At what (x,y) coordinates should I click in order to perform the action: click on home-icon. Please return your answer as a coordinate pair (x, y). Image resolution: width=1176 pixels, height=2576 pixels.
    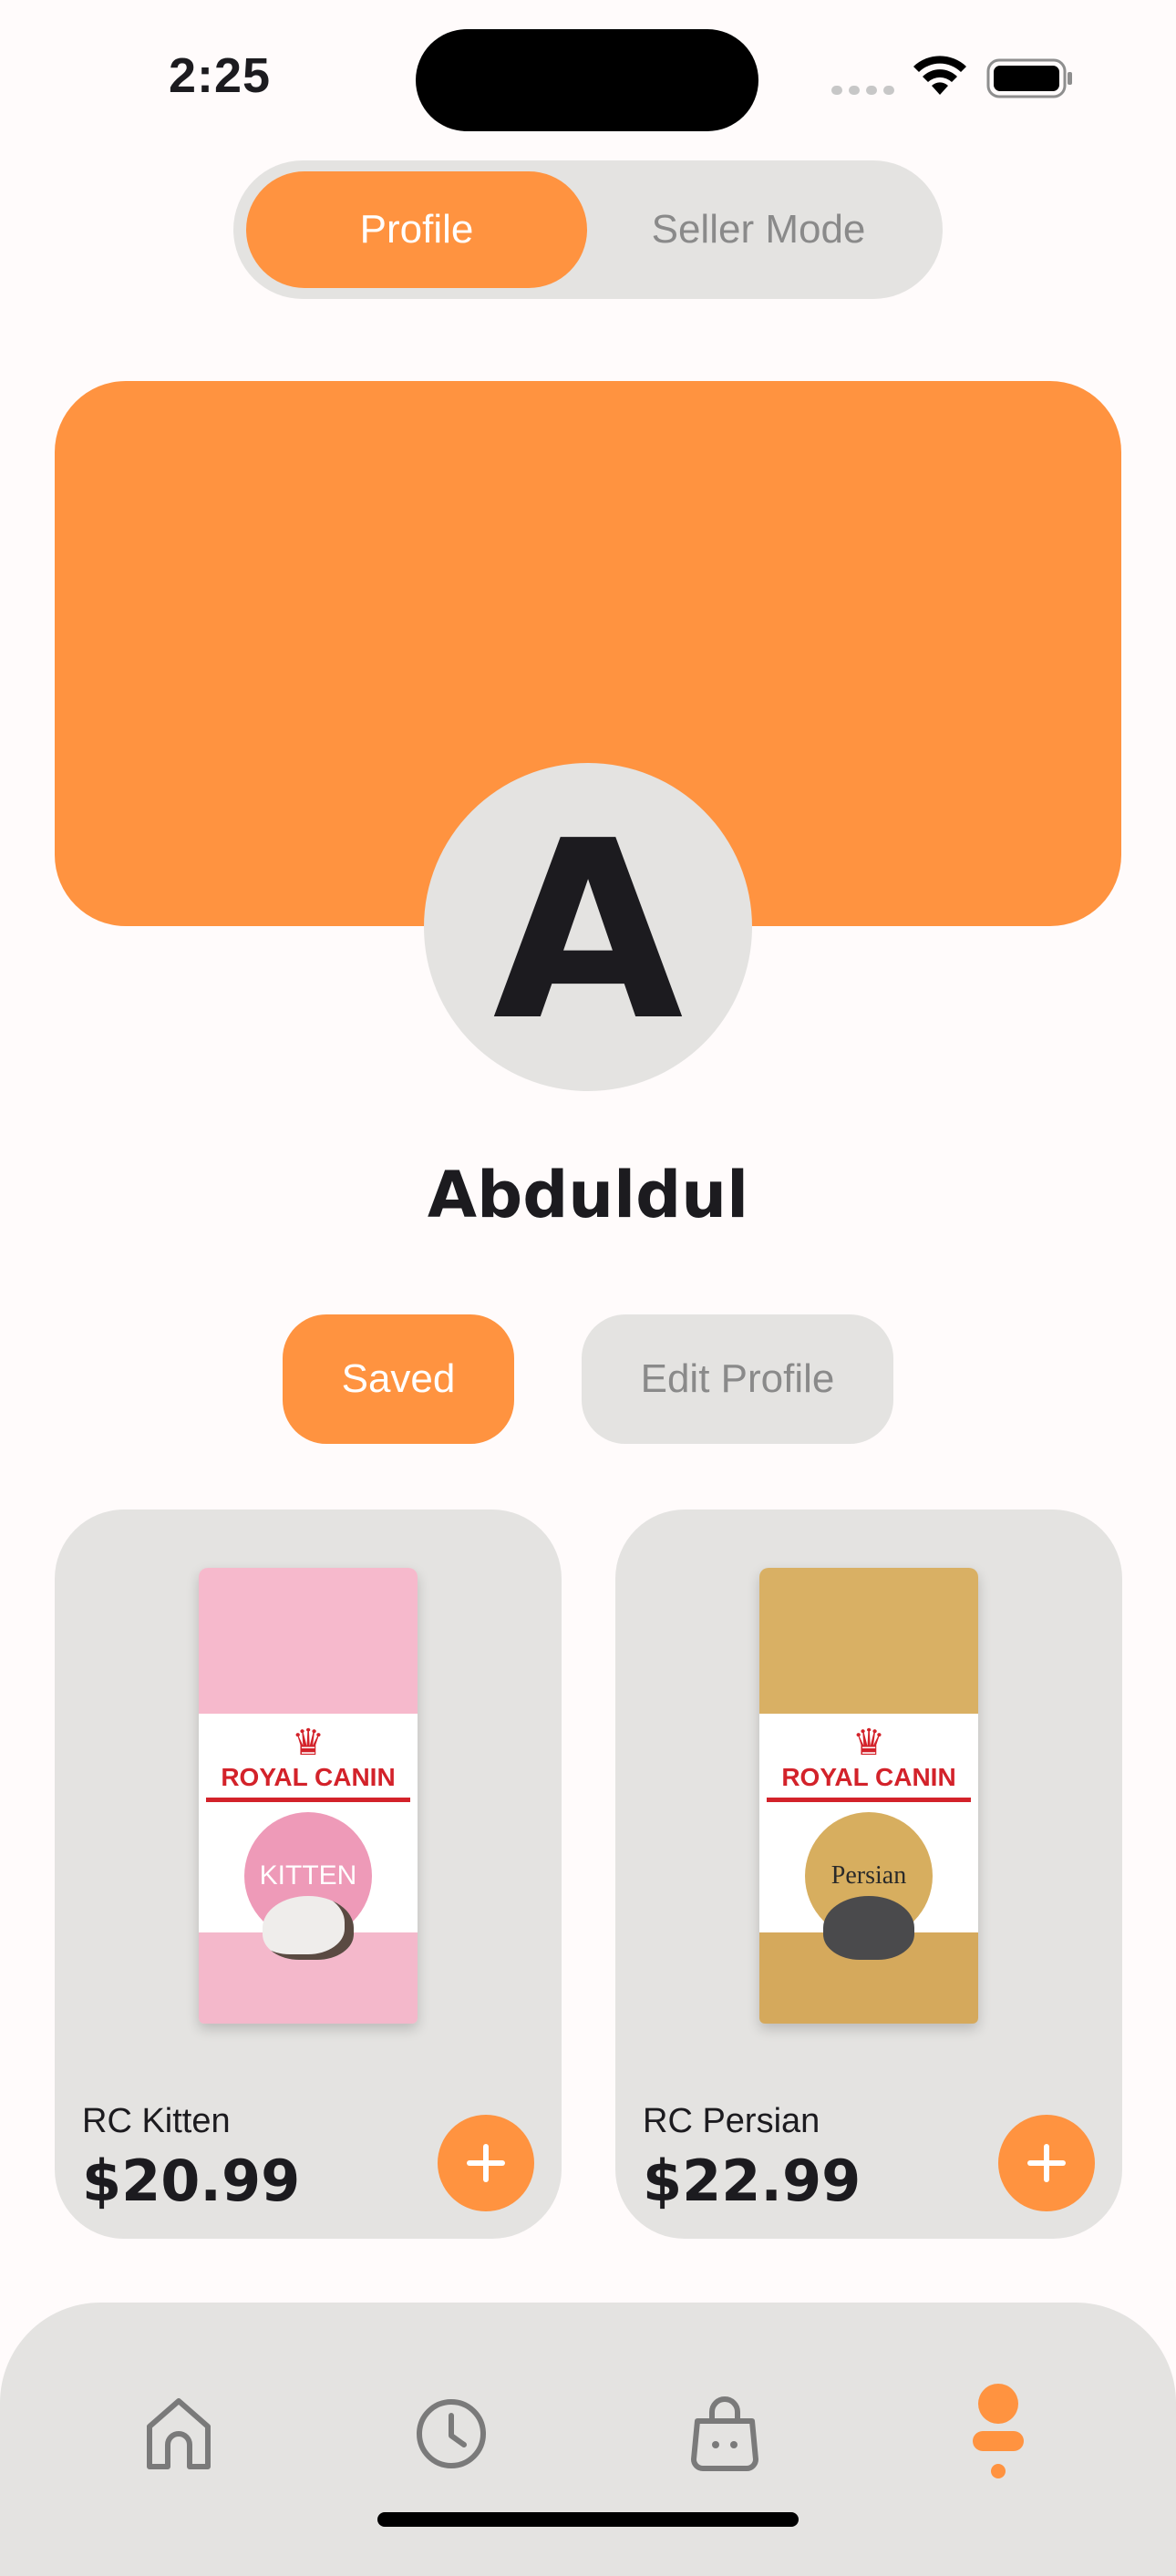
    Looking at the image, I should click on (179, 2433).